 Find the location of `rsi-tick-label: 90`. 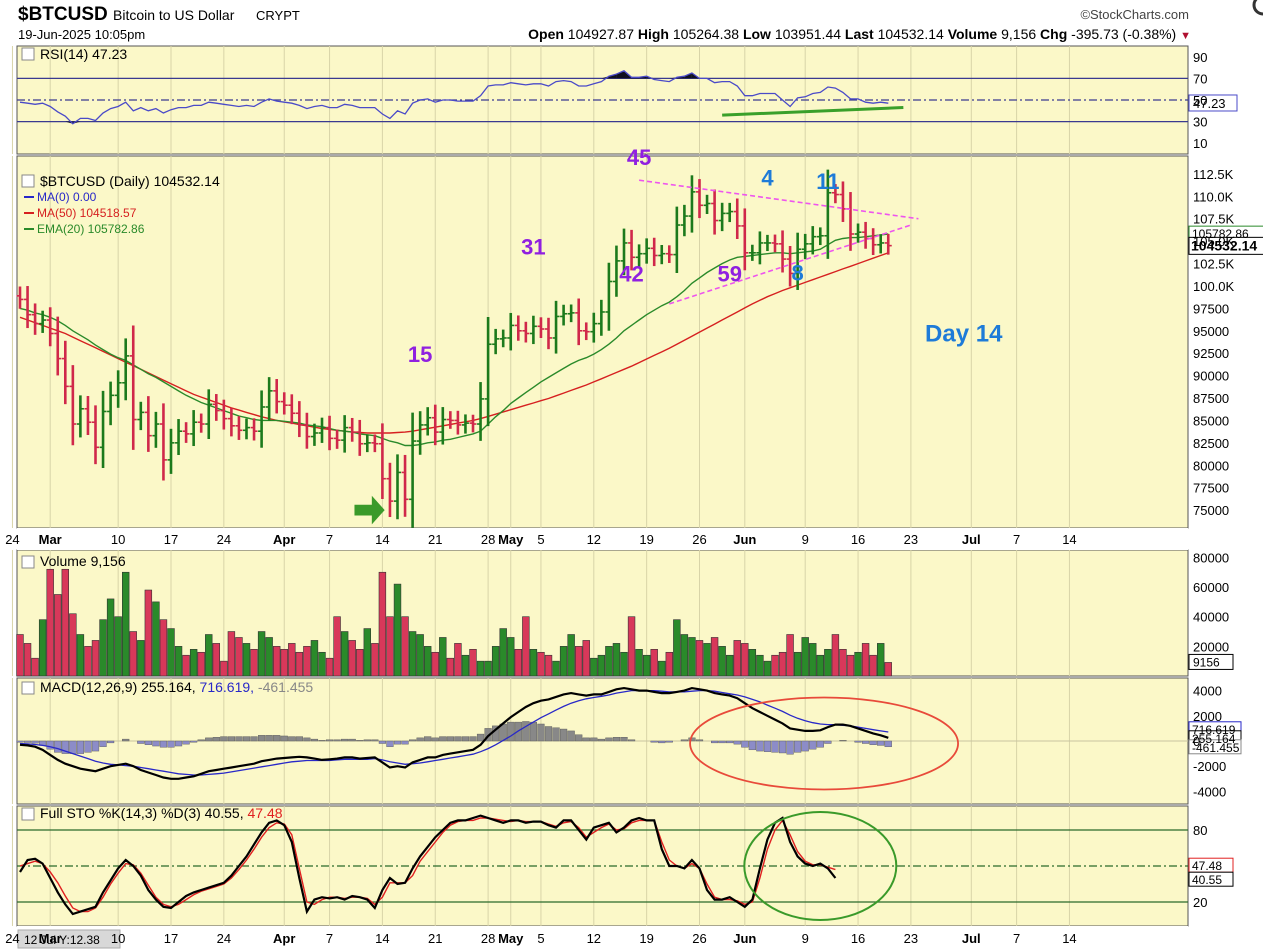

rsi-tick-label: 90 is located at coordinates (1200, 57).